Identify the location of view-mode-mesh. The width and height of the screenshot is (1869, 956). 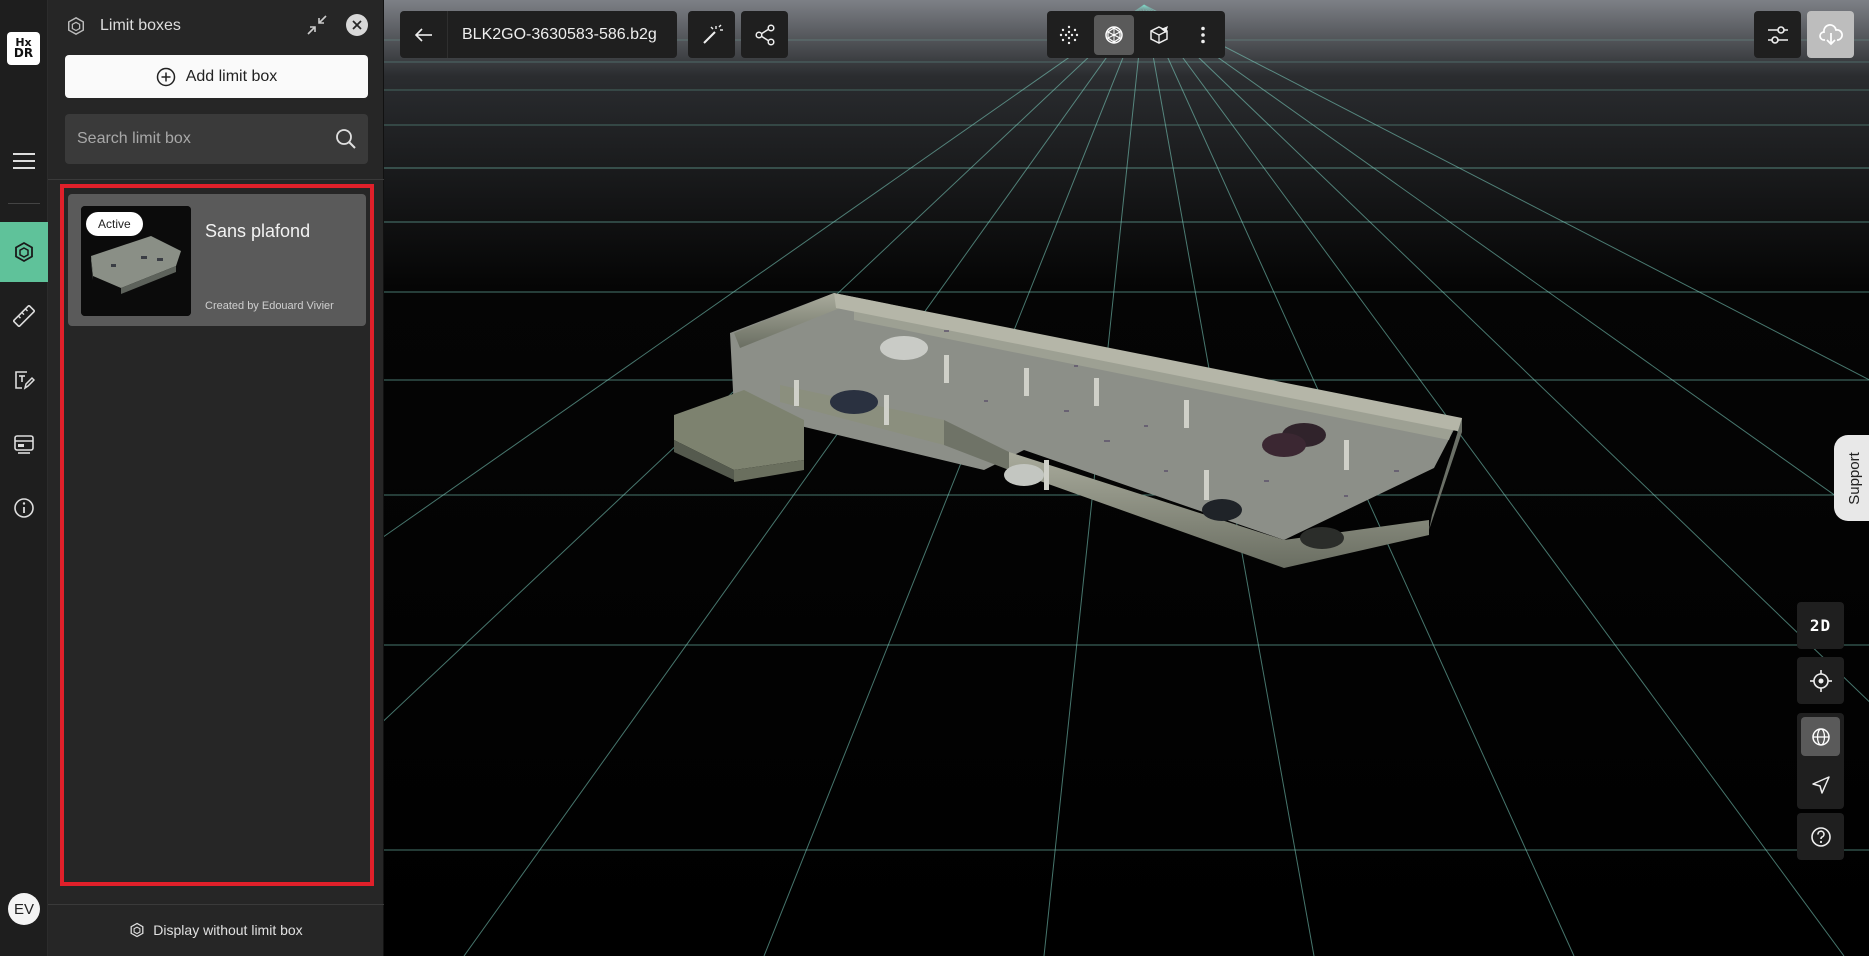
(1114, 34).